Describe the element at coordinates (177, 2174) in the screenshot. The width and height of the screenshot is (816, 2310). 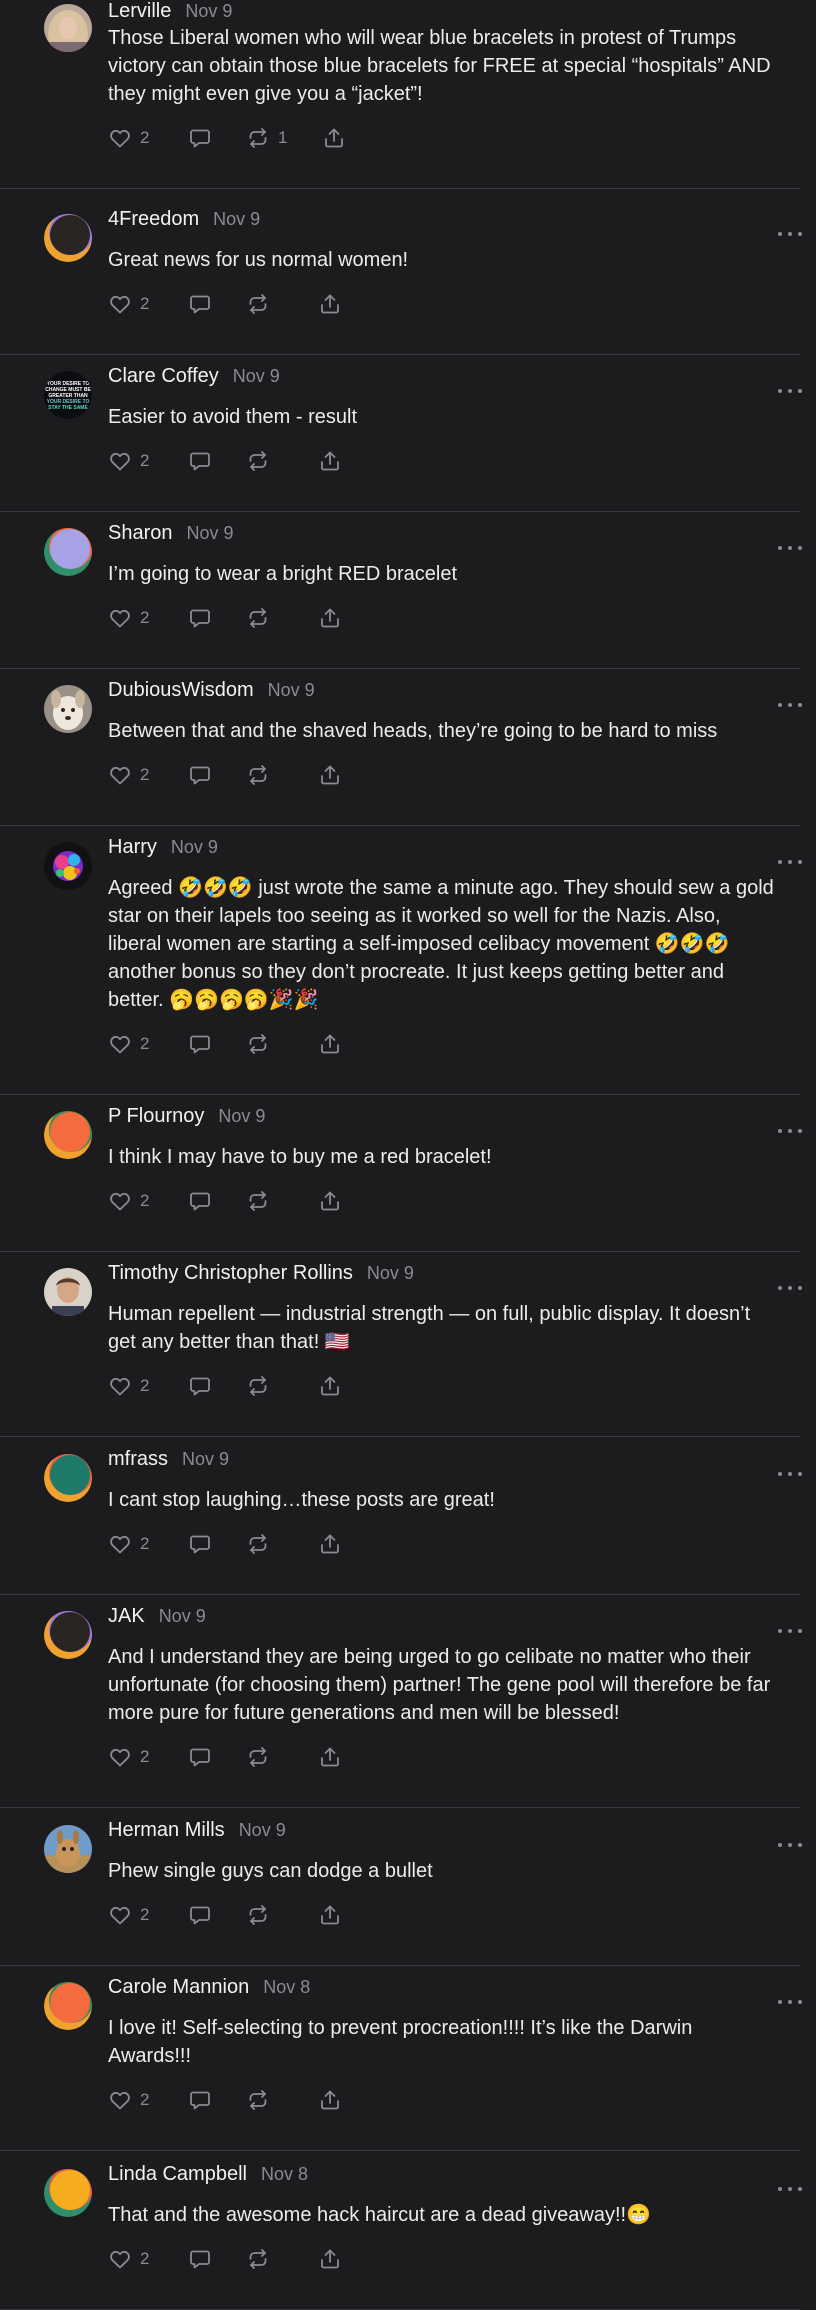
I see `commenter-name: Linda Campbell` at that location.